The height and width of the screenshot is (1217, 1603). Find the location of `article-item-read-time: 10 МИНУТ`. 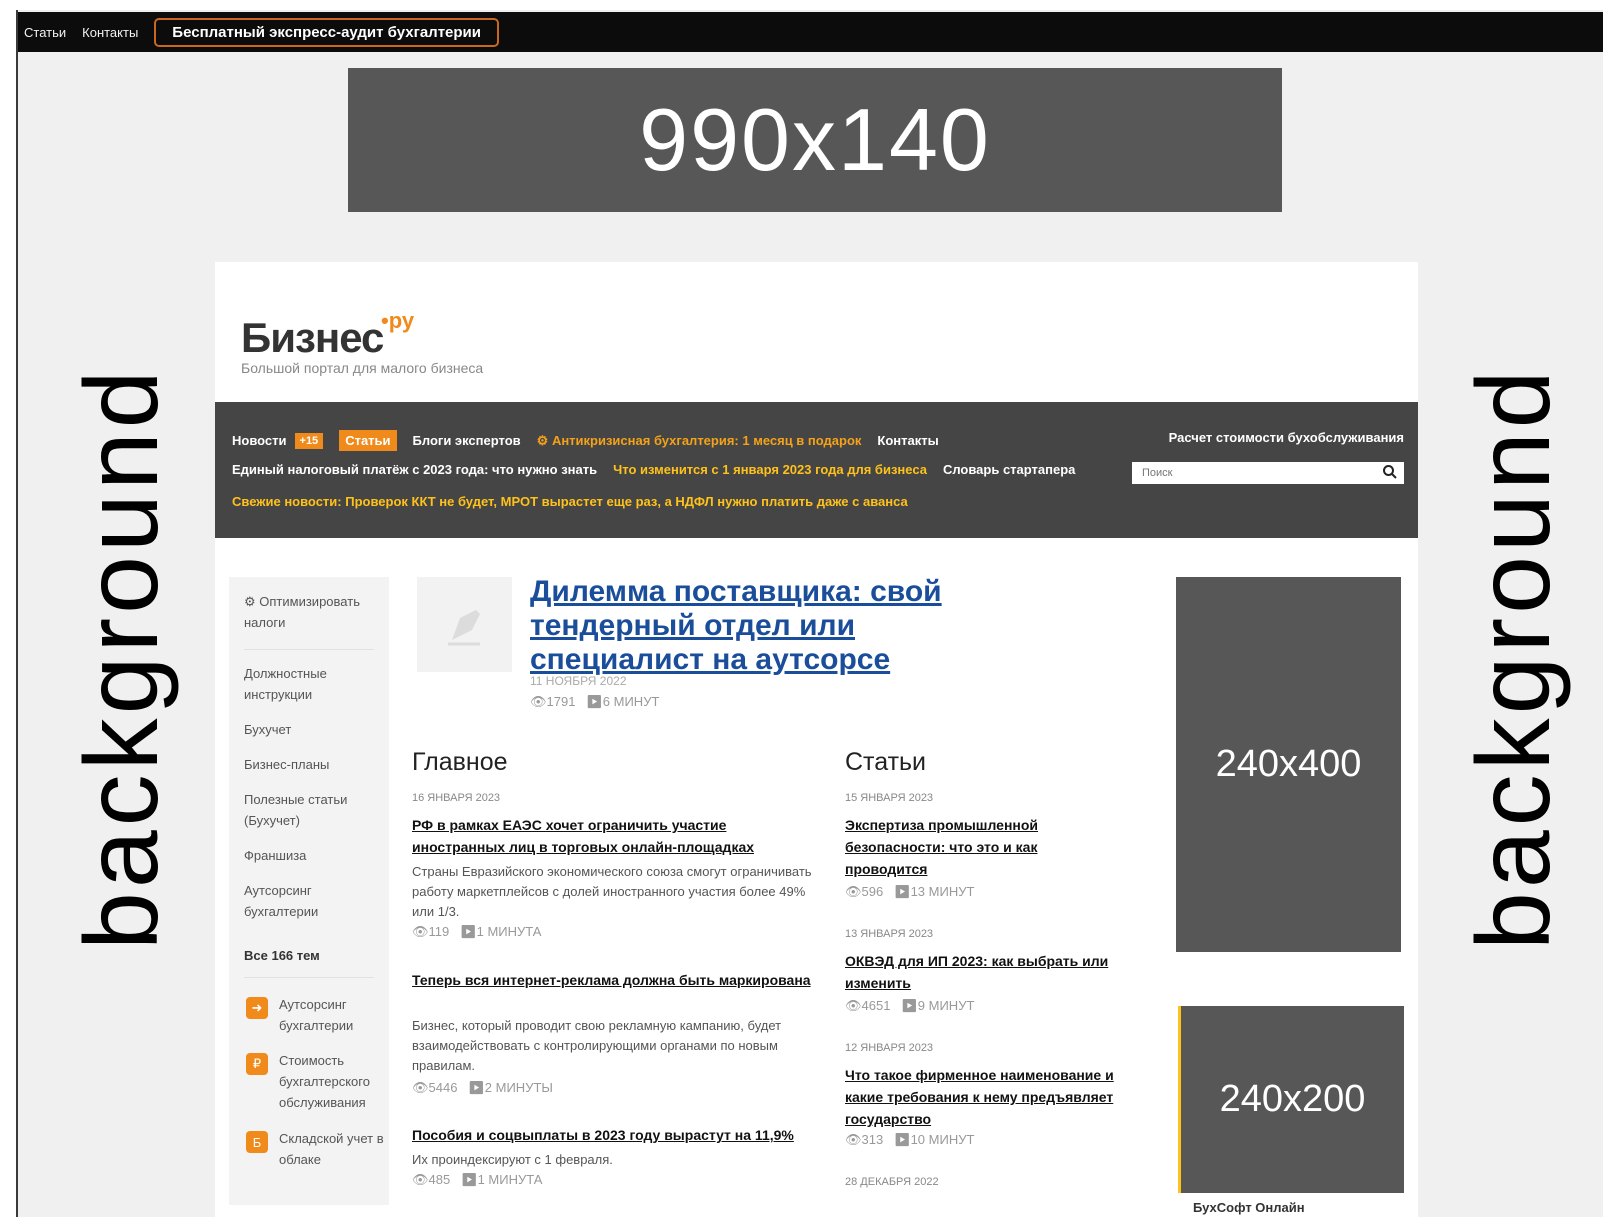

article-item-read-time: 10 МИНУТ is located at coordinates (942, 1139).